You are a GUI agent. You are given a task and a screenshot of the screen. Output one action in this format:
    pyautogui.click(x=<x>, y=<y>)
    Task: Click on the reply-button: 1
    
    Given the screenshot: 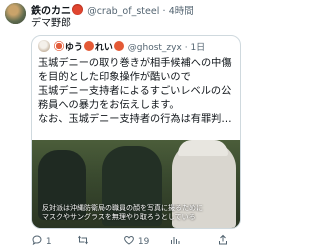 What is the action you would take?
    pyautogui.click(x=41, y=241)
    